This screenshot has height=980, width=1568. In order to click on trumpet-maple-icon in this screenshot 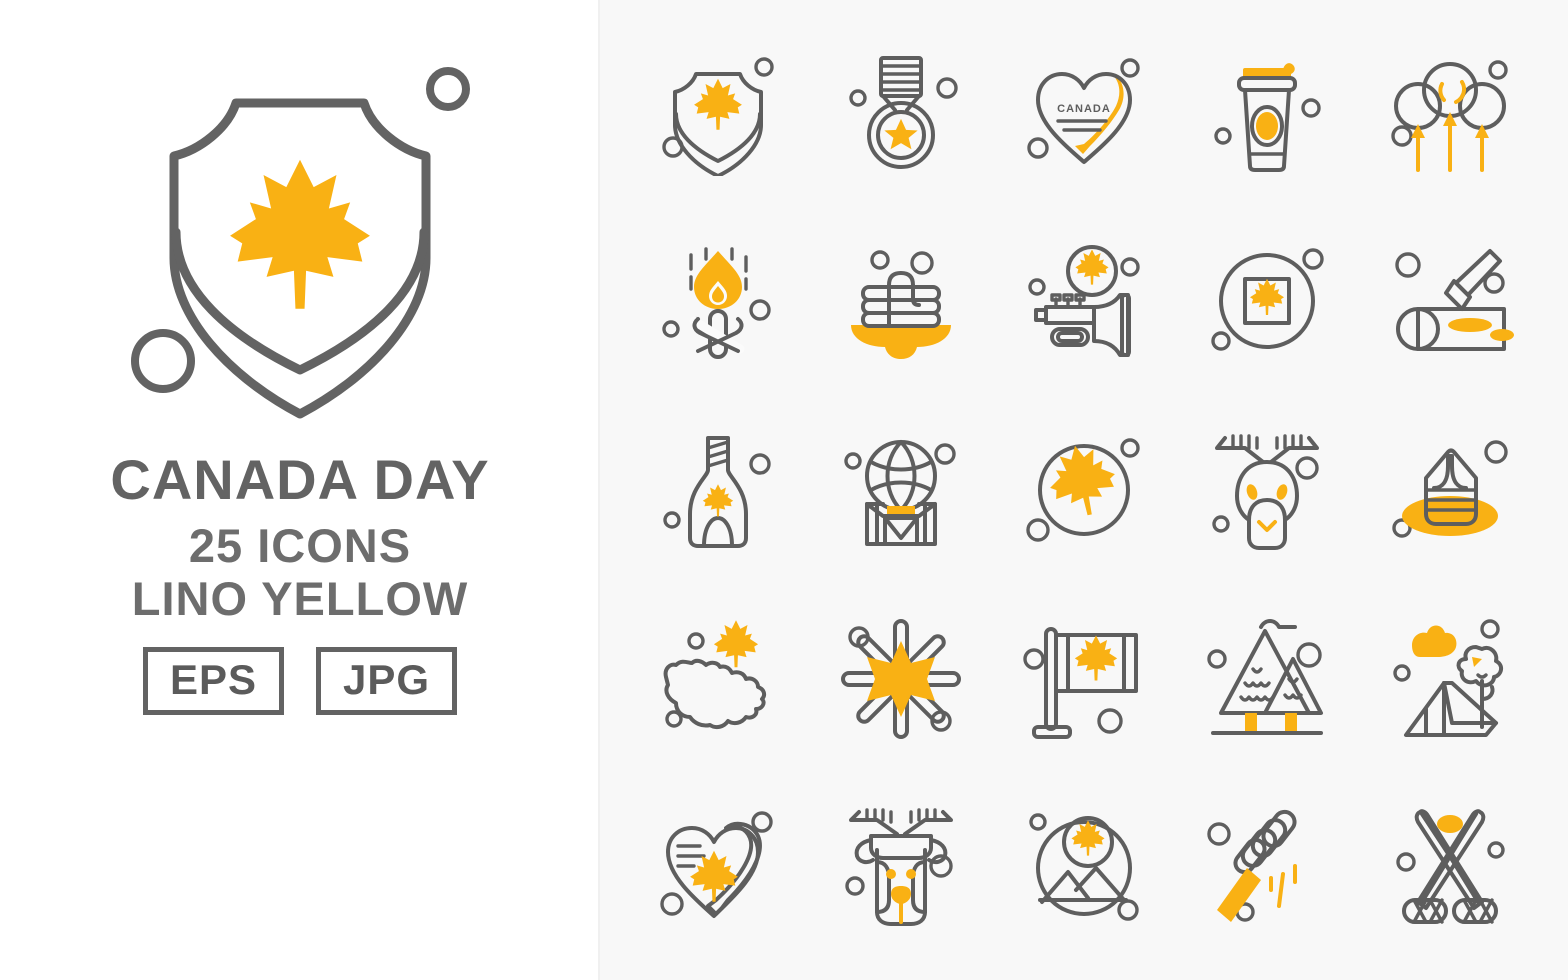, I will do `click(1083, 301)`.